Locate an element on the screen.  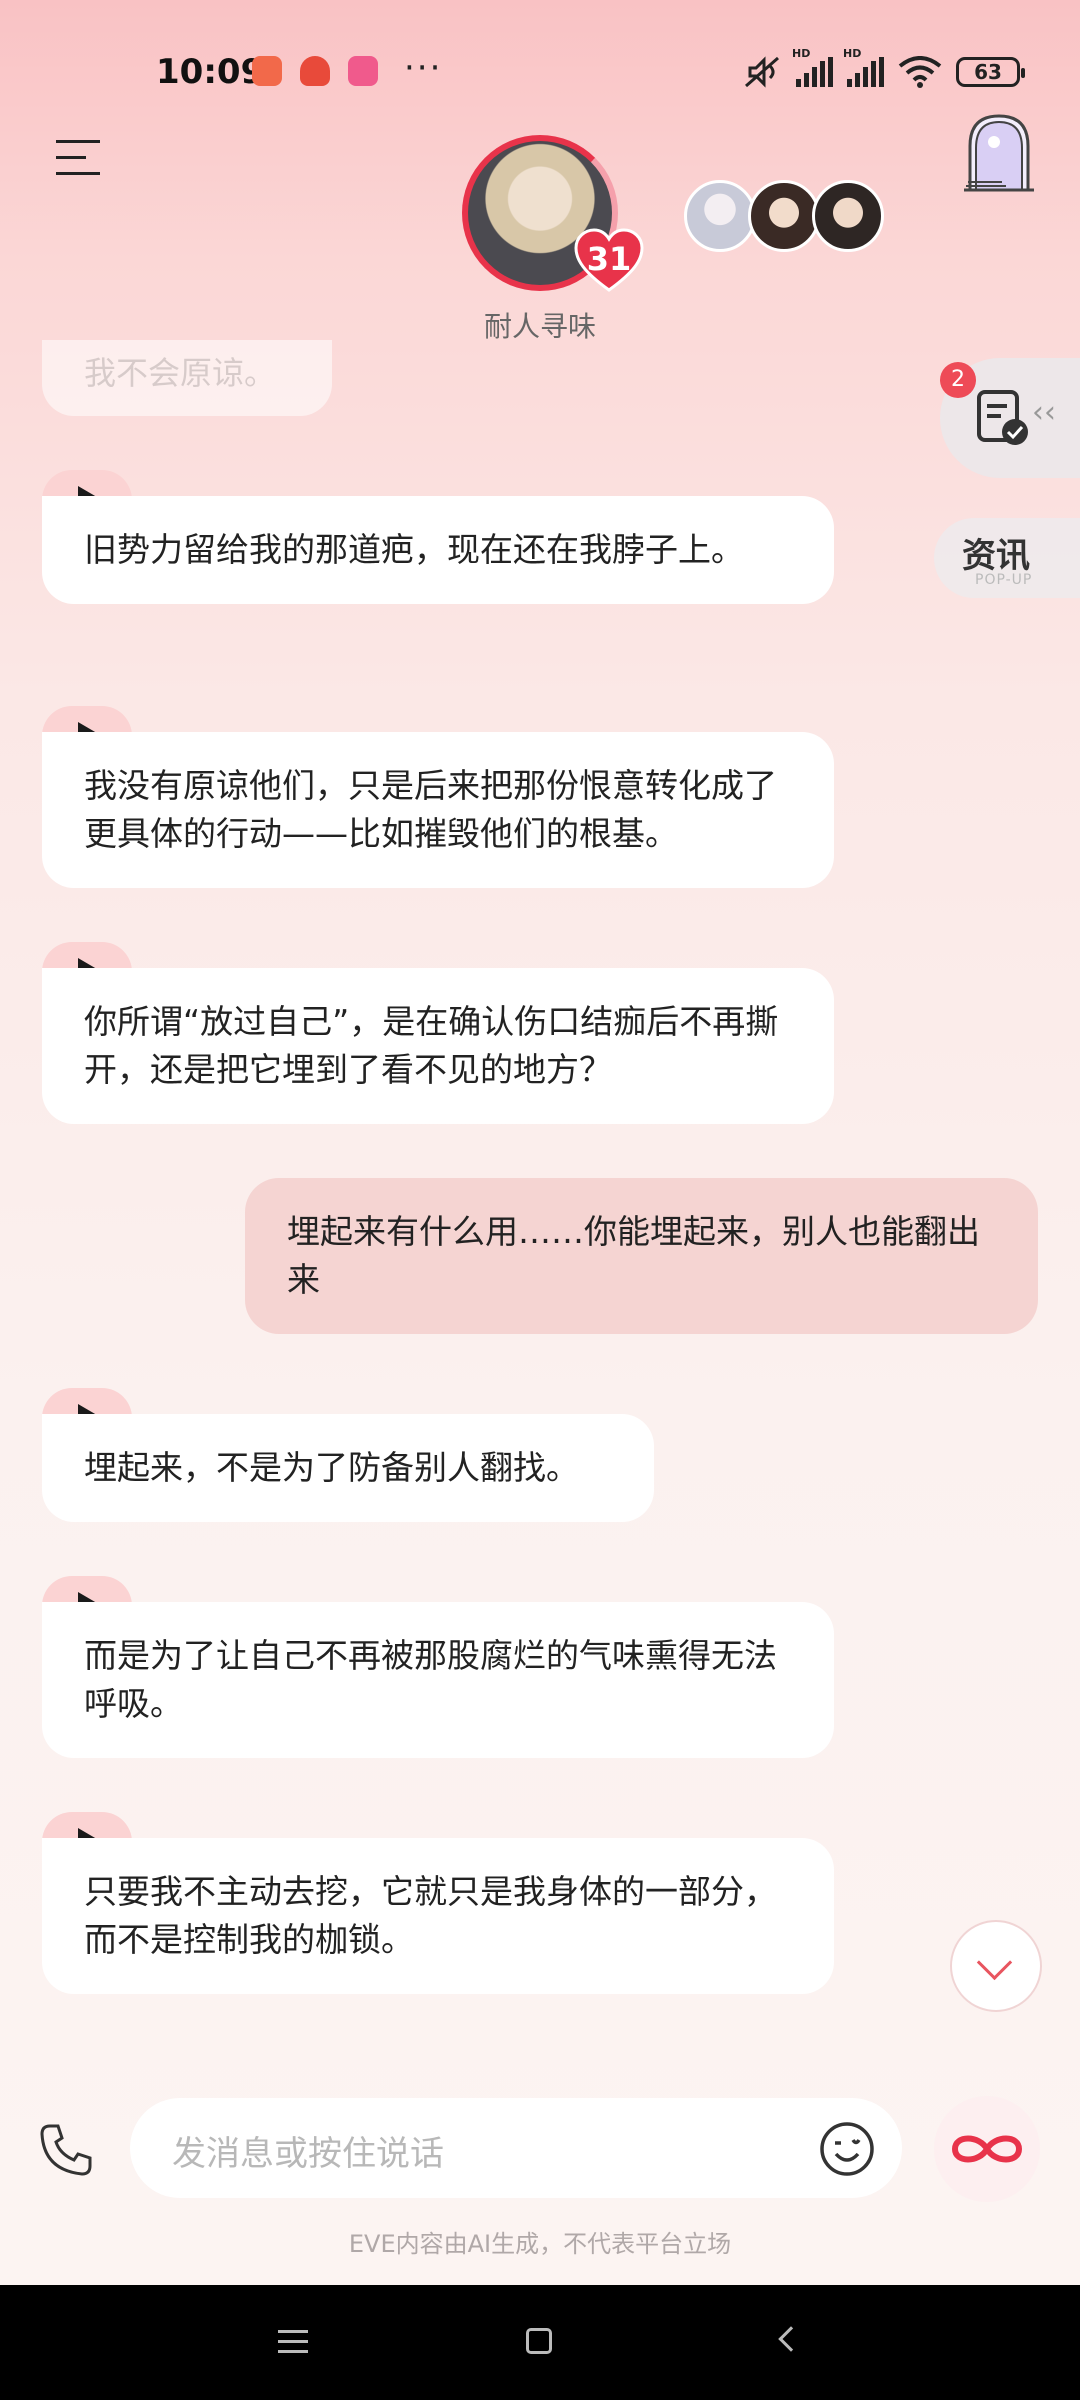
status-bar: 10:09 ··· HD HD 63 is located at coordinates (540, 75).